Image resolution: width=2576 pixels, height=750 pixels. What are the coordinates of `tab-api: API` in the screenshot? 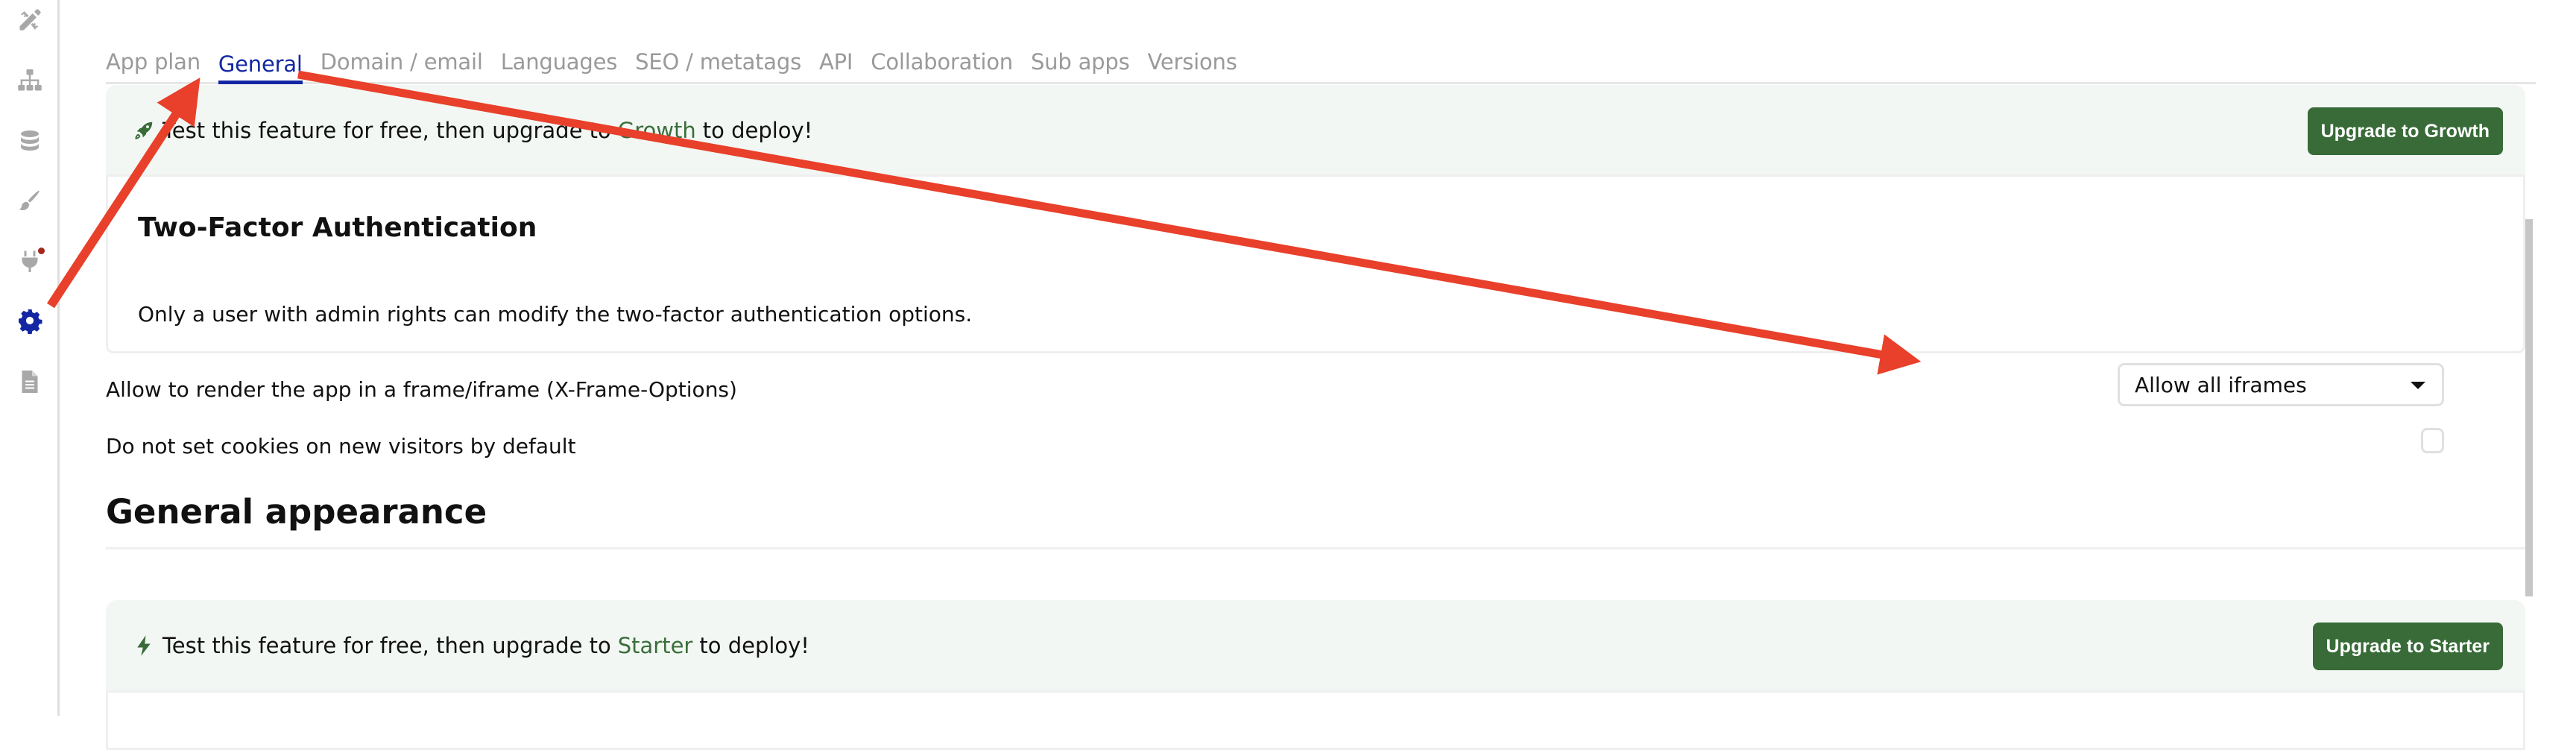 It's located at (836, 65).